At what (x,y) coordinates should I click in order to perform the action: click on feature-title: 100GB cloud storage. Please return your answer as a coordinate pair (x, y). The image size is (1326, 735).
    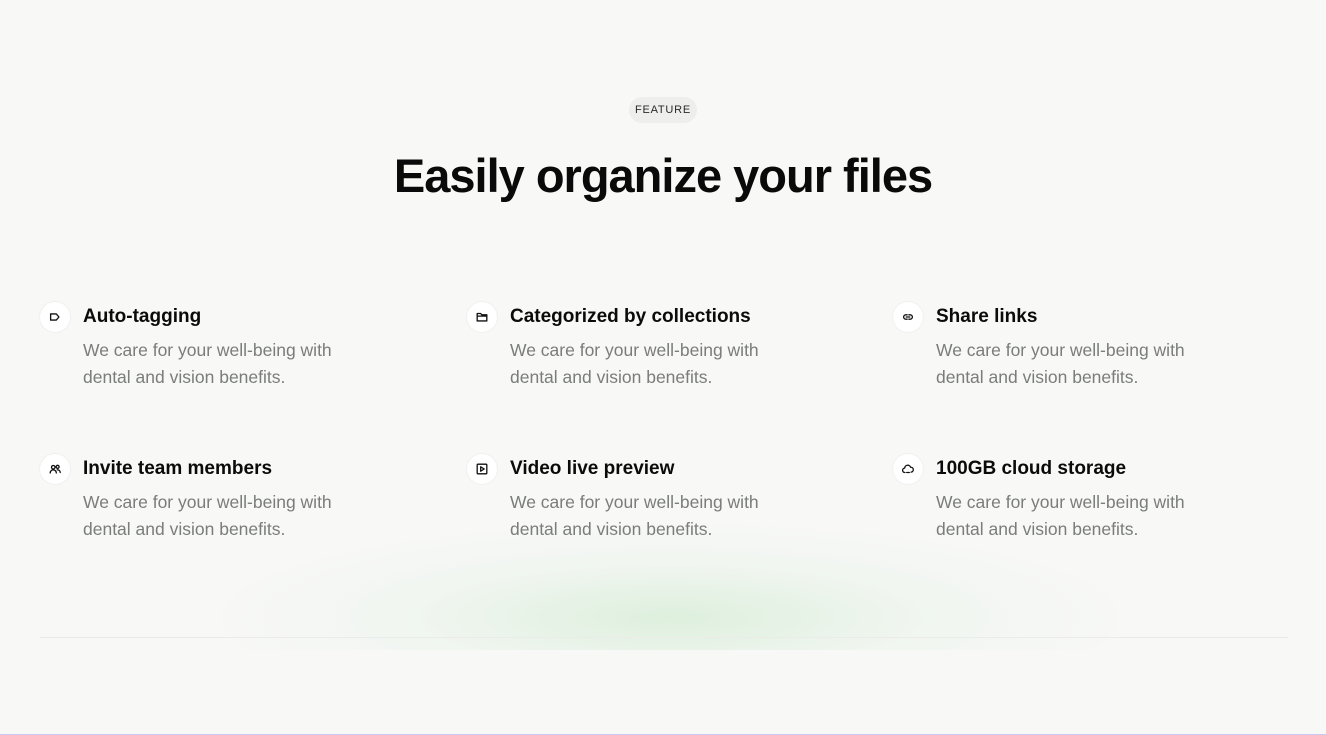
    Looking at the image, I should click on (1031, 468).